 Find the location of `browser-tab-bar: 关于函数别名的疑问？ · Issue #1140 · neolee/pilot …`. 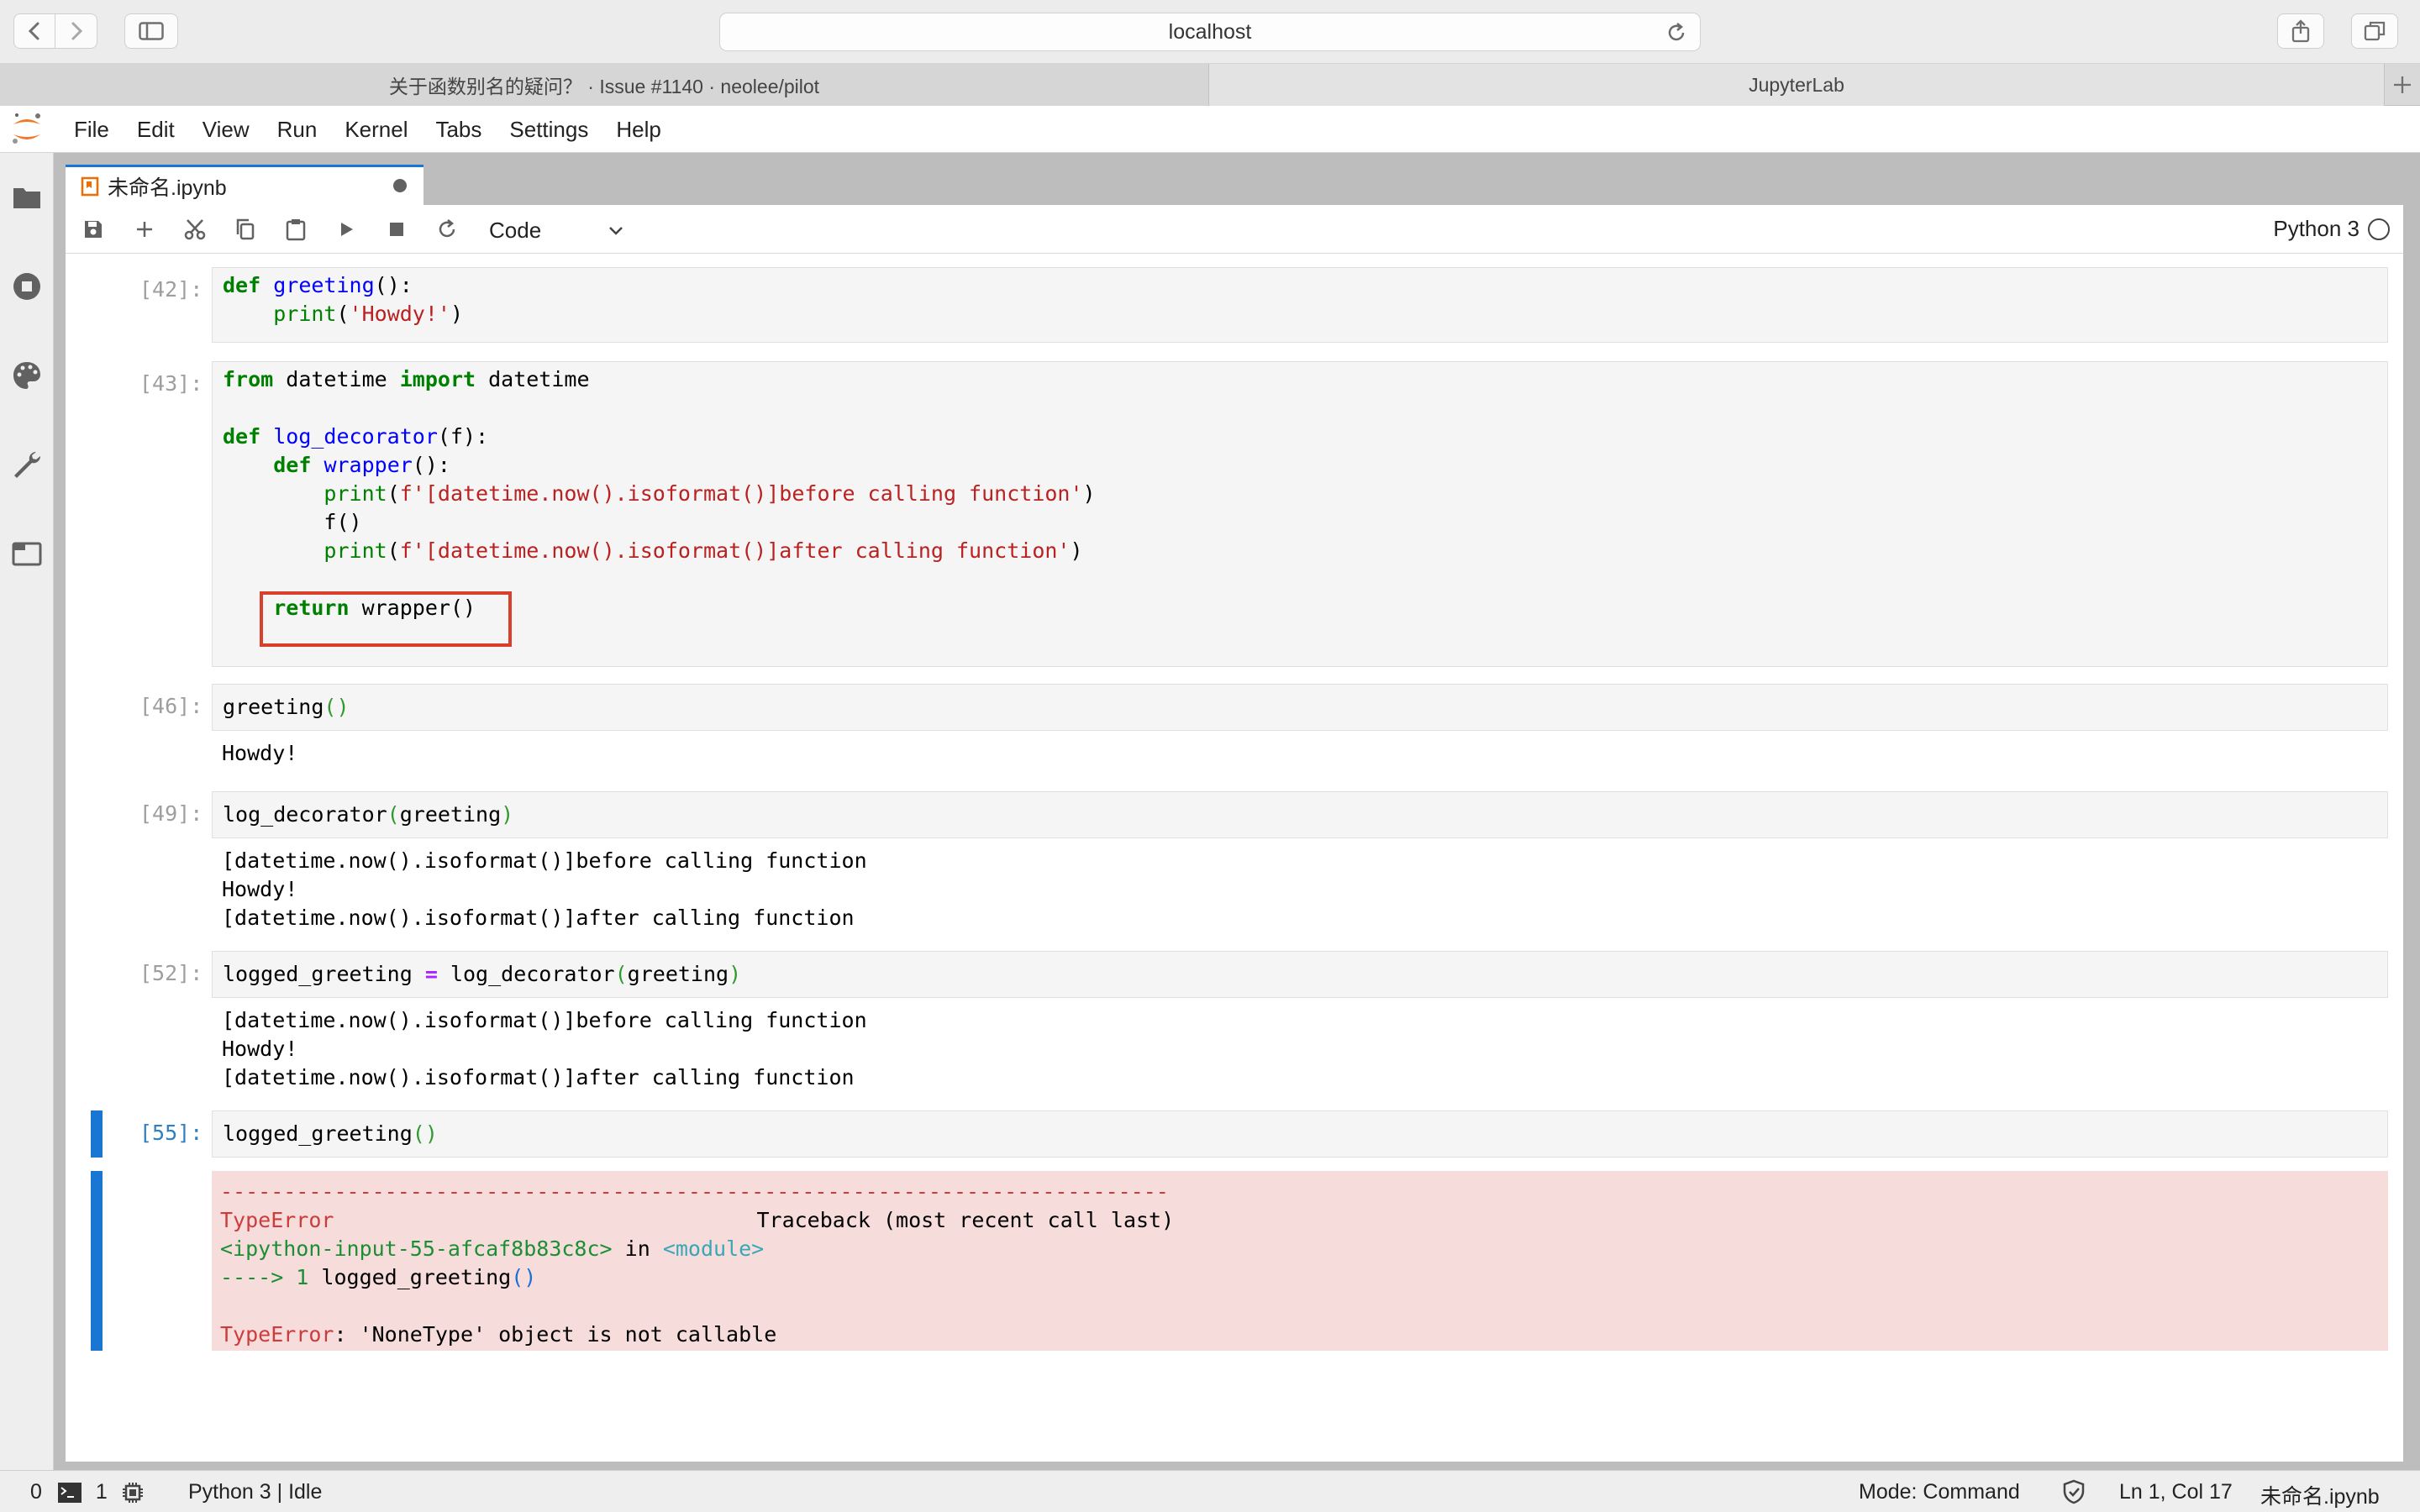

browser-tab-bar: 关于函数别名的疑问？ · Issue #1140 · neolee/pilot … is located at coordinates (1210, 85).